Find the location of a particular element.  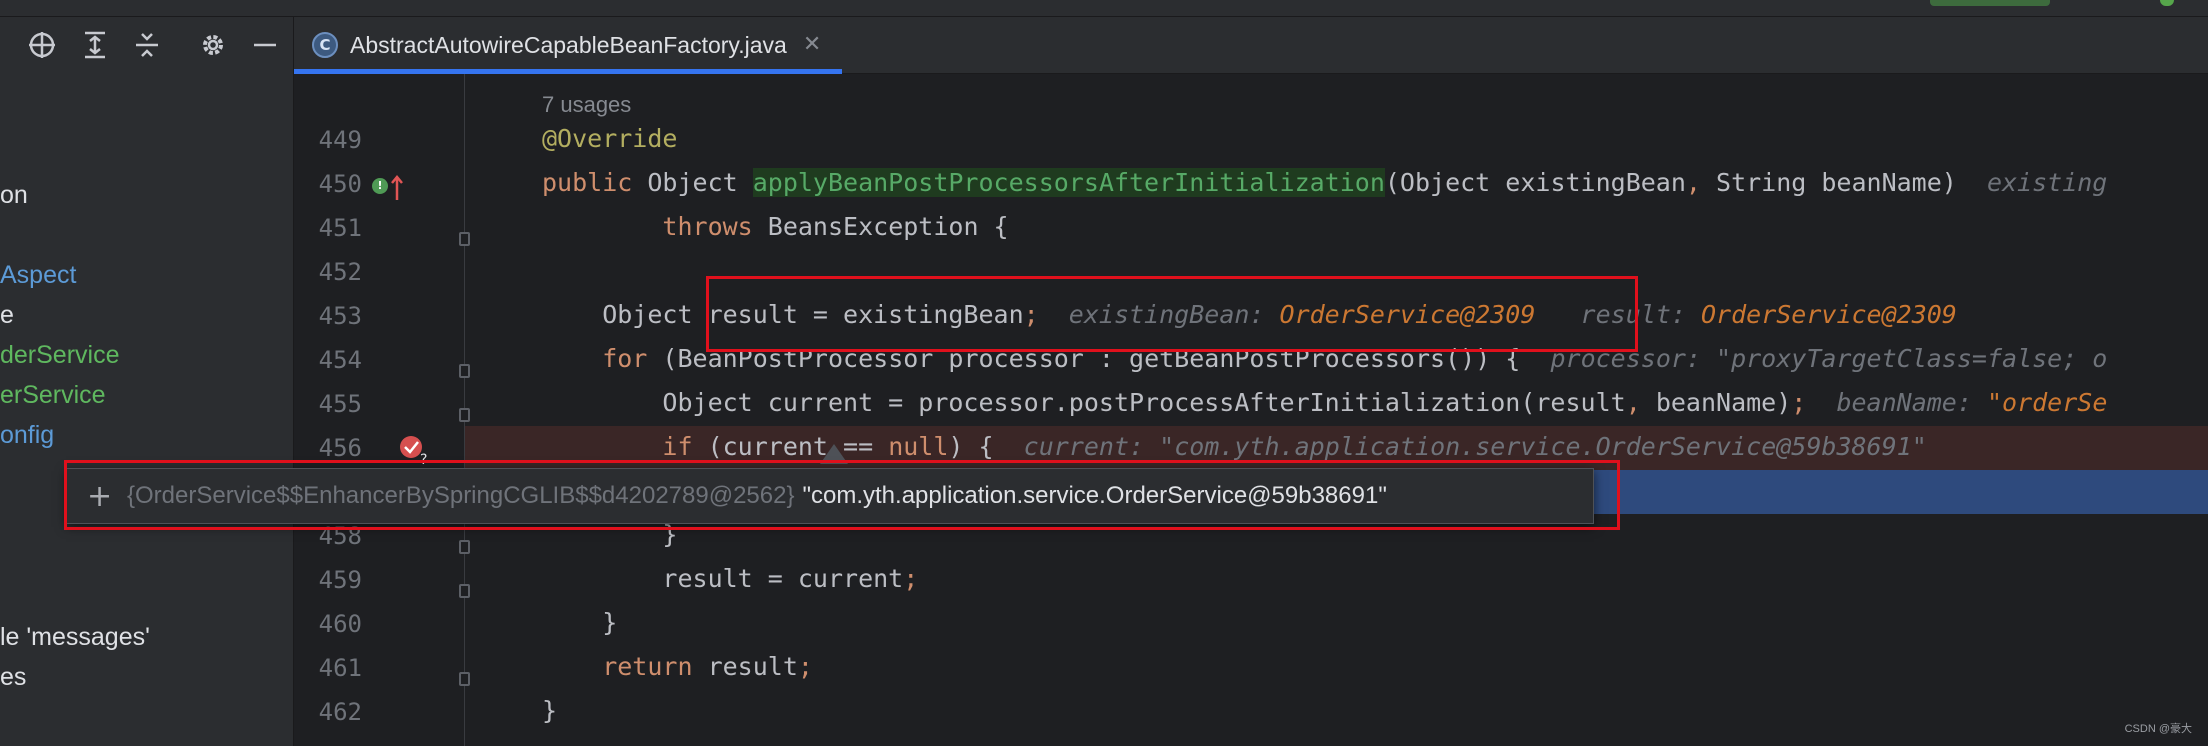

highlight-box-popup is located at coordinates (842, 495).